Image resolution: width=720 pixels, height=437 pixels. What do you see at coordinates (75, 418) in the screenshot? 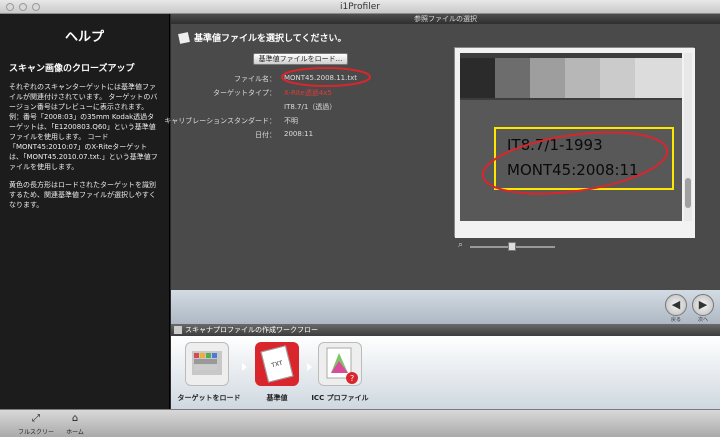
I see `home-icon: ⌂` at bounding box center [75, 418].